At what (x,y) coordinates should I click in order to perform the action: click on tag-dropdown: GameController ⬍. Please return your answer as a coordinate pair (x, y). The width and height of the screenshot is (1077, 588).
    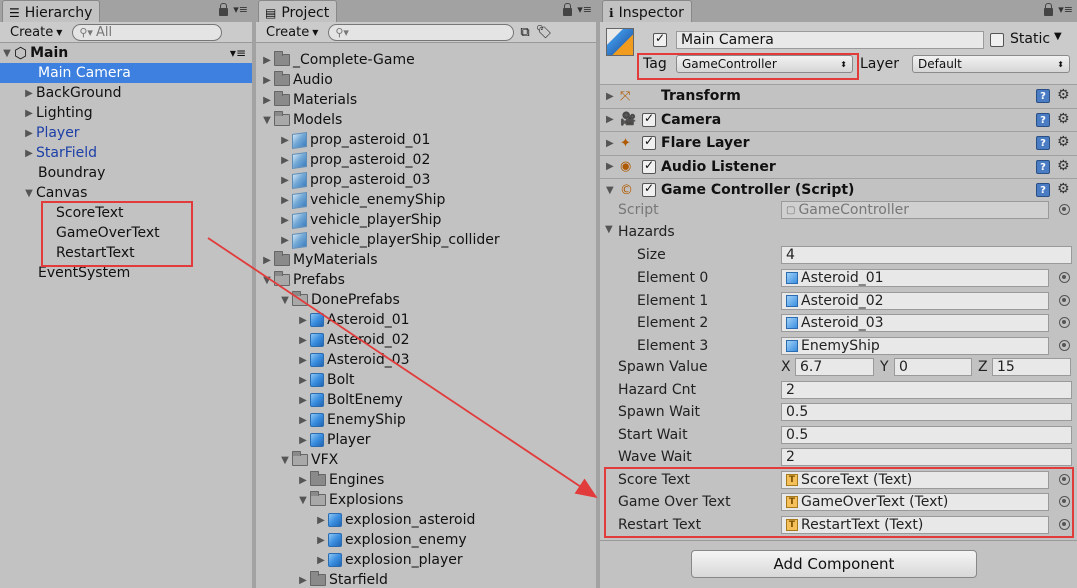
    Looking at the image, I should click on (764, 64).